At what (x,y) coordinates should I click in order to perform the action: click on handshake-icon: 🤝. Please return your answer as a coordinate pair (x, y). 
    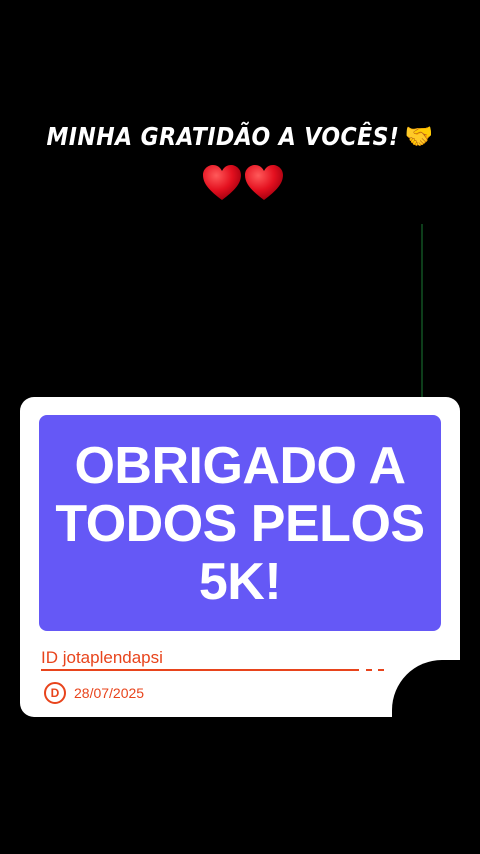
    Looking at the image, I should click on (419, 137).